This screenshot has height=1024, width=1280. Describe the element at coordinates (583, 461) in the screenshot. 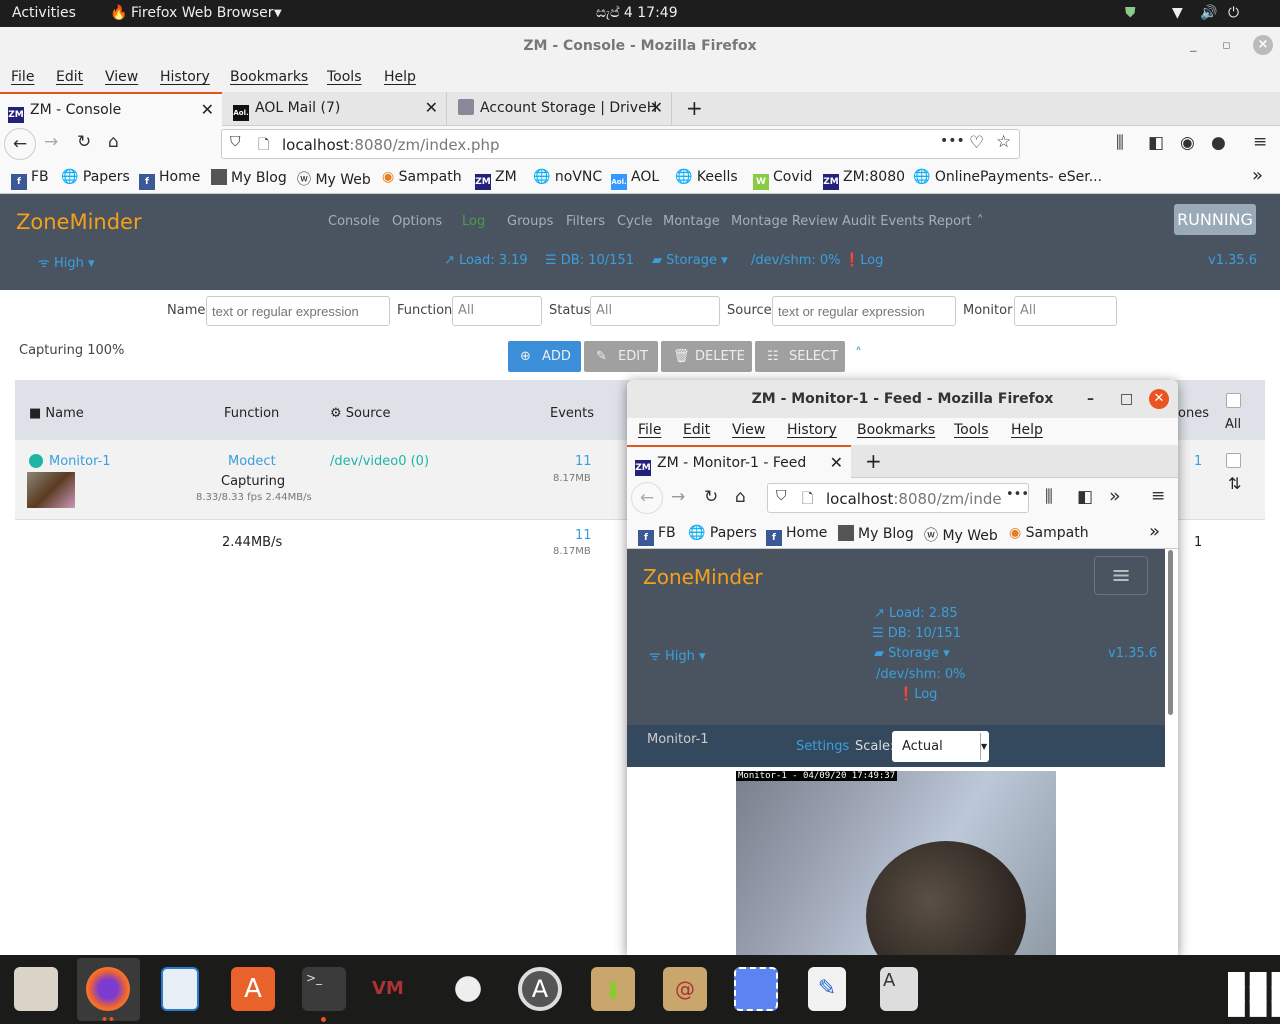

I see `events-count-link: 11` at that location.